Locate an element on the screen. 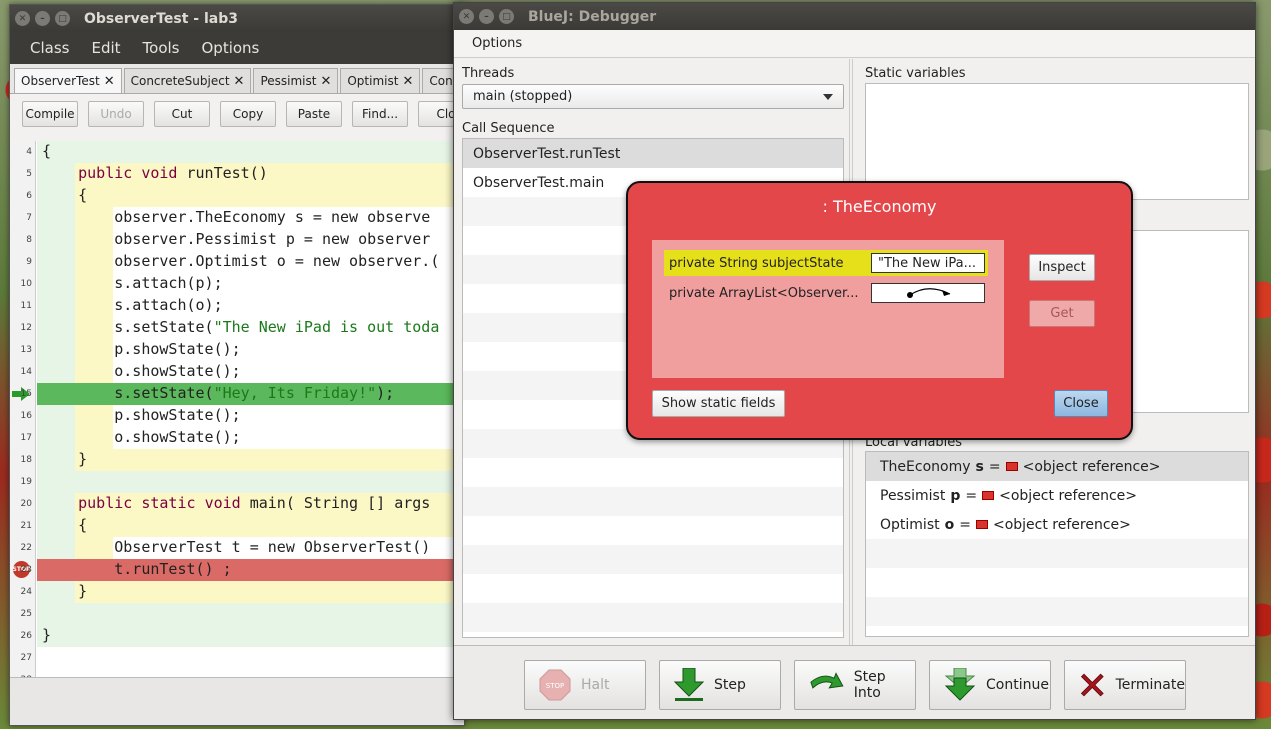 This screenshot has height=729, width=1271. step-button: Step is located at coordinates (720, 685).